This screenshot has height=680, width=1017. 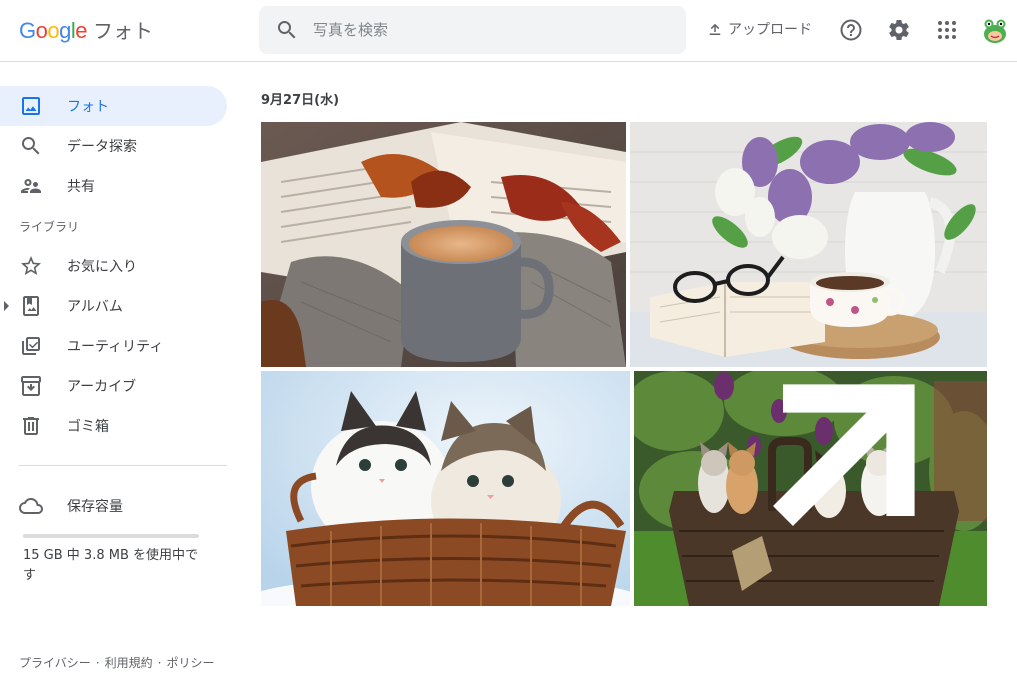 I want to click on autumn-coffee-photo, so click(x=443, y=244).